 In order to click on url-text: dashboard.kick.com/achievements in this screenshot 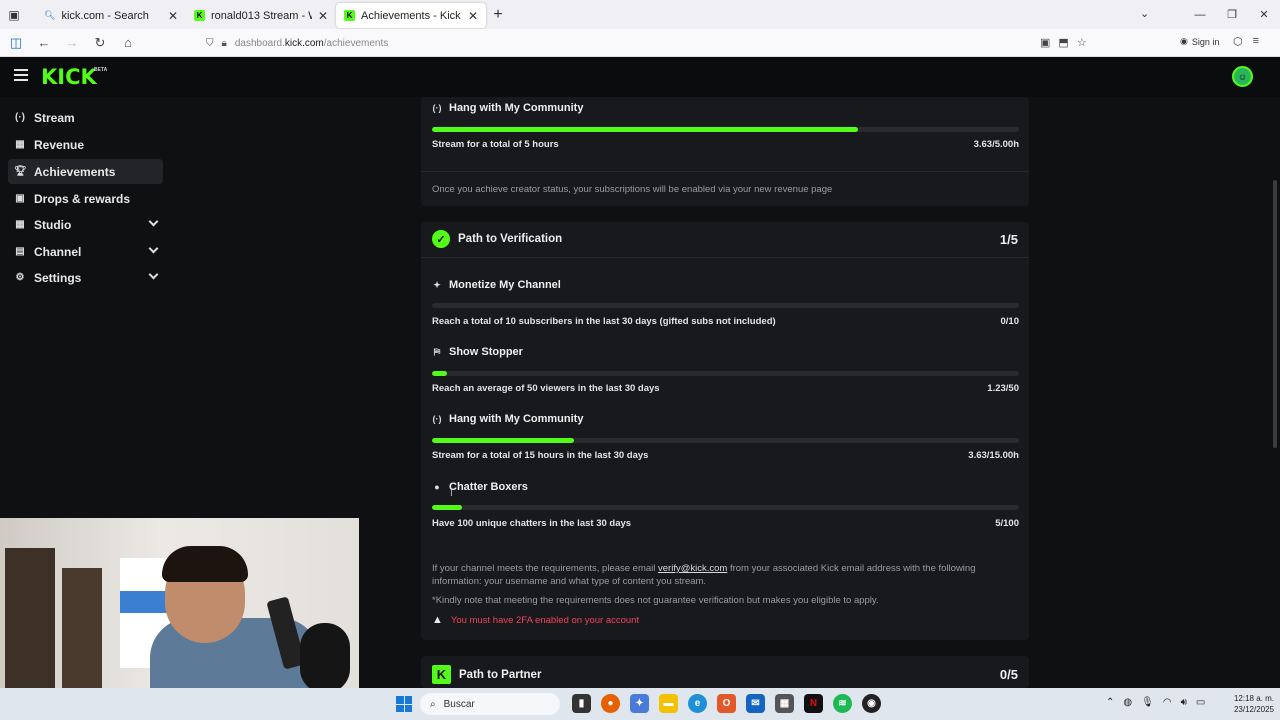, I will do `click(311, 43)`.